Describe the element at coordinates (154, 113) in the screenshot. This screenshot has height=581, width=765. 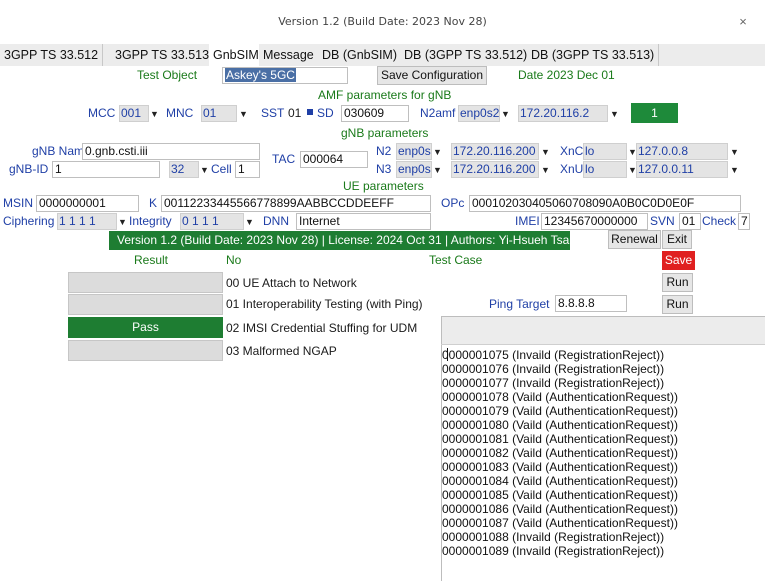
I see `mcc-dropdown-icon: ▼` at that location.